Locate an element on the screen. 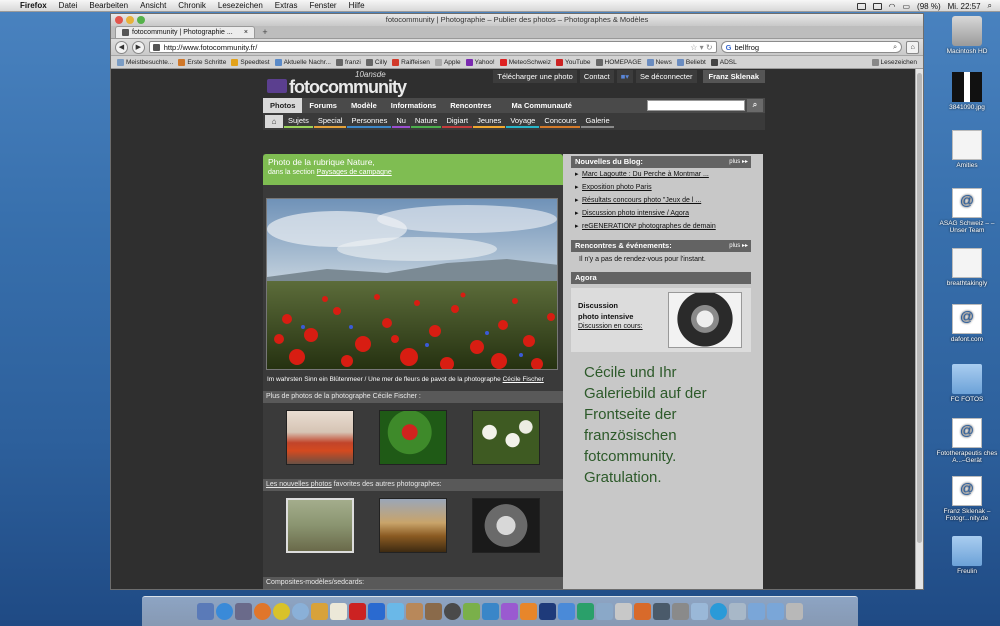  bookmark-item: Cilly is located at coordinates (376, 62).